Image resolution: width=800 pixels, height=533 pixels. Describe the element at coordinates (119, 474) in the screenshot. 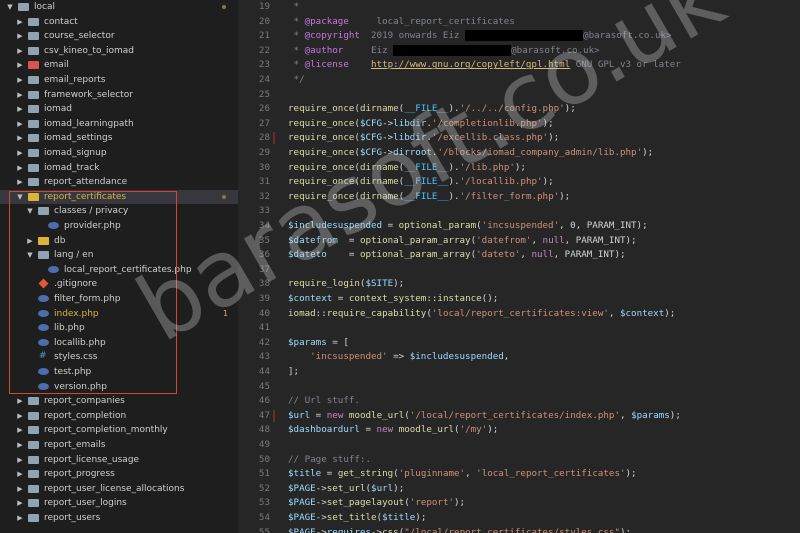

I see `tree-item-report-progress: ▶ report_progress` at that location.